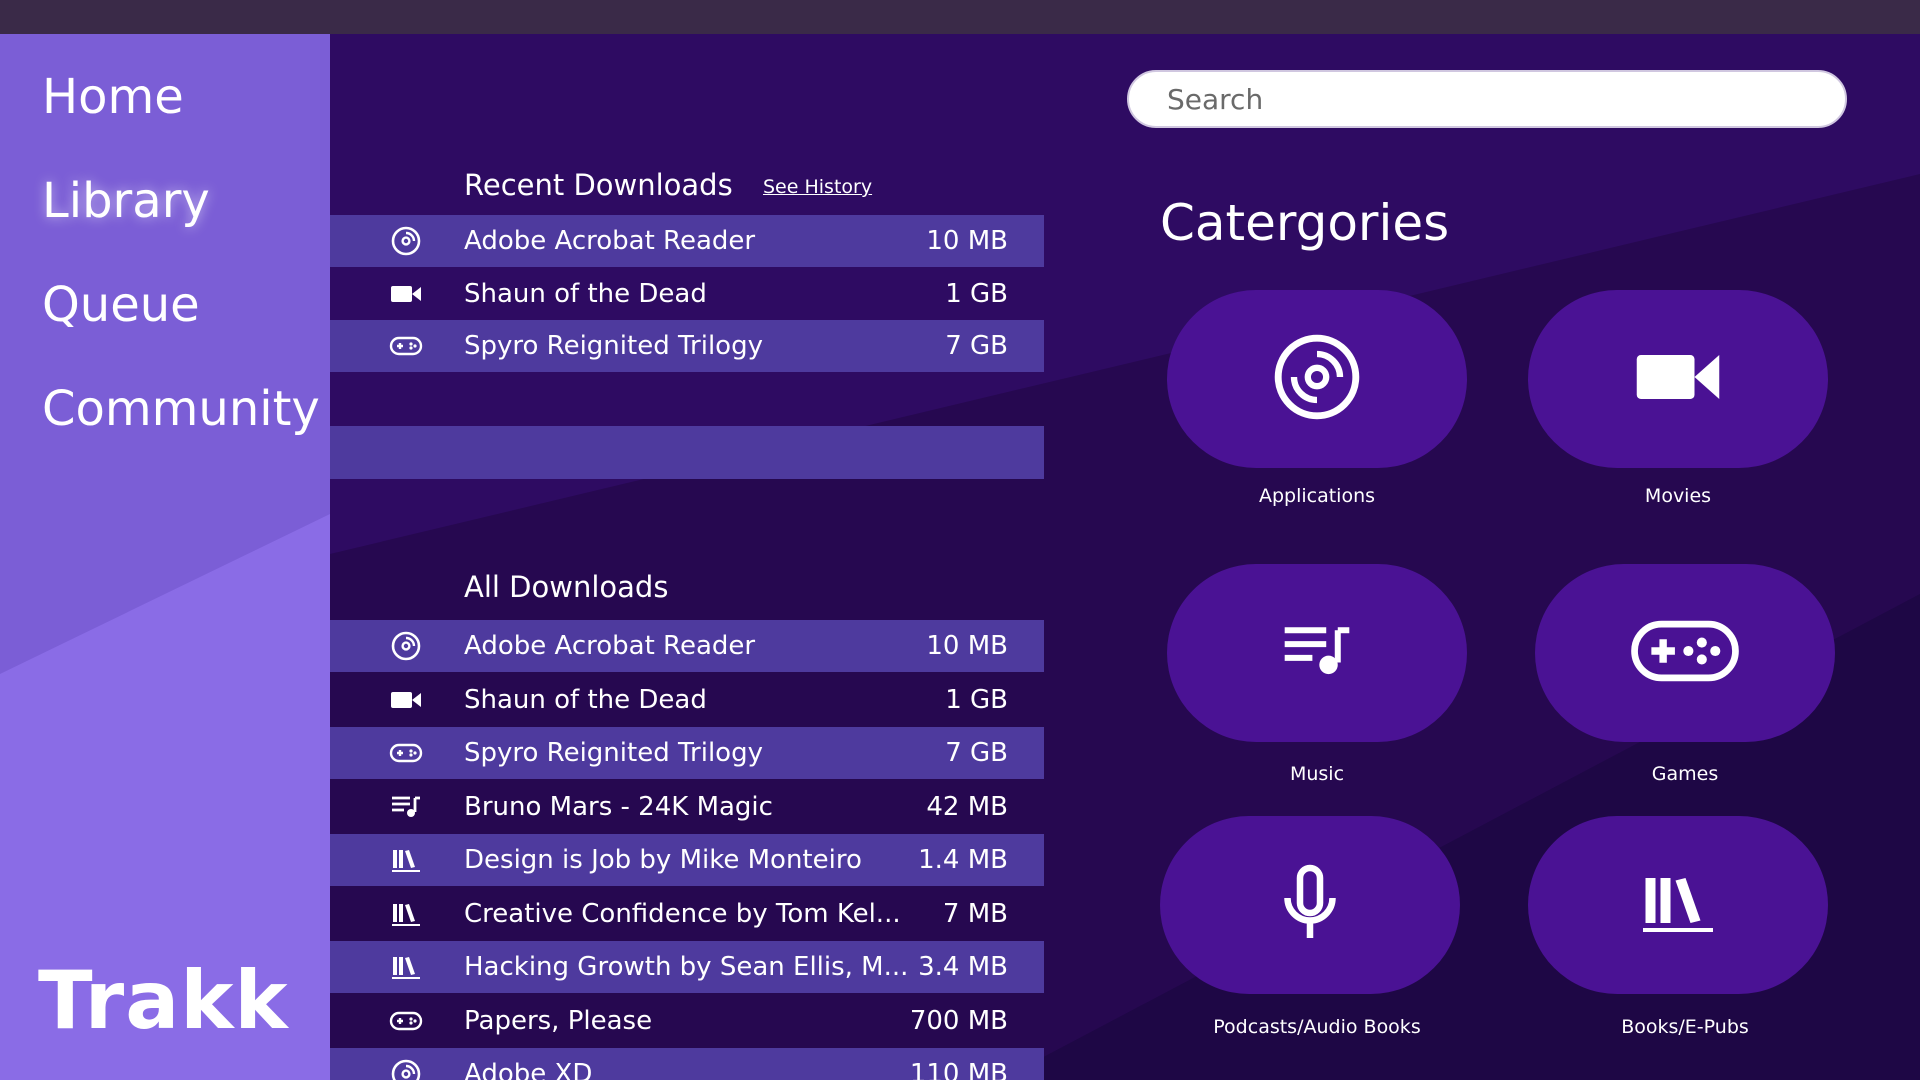 This screenshot has width=1920, height=1080. What do you see at coordinates (181, 116) in the screenshot?
I see `sidebar-item-home: Home` at bounding box center [181, 116].